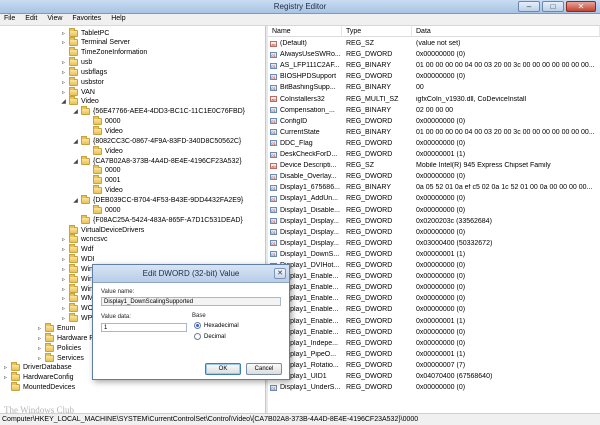 The width and height of the screenshot is (600, 425). I want to click on maximize-button: □, so click(553, 6).